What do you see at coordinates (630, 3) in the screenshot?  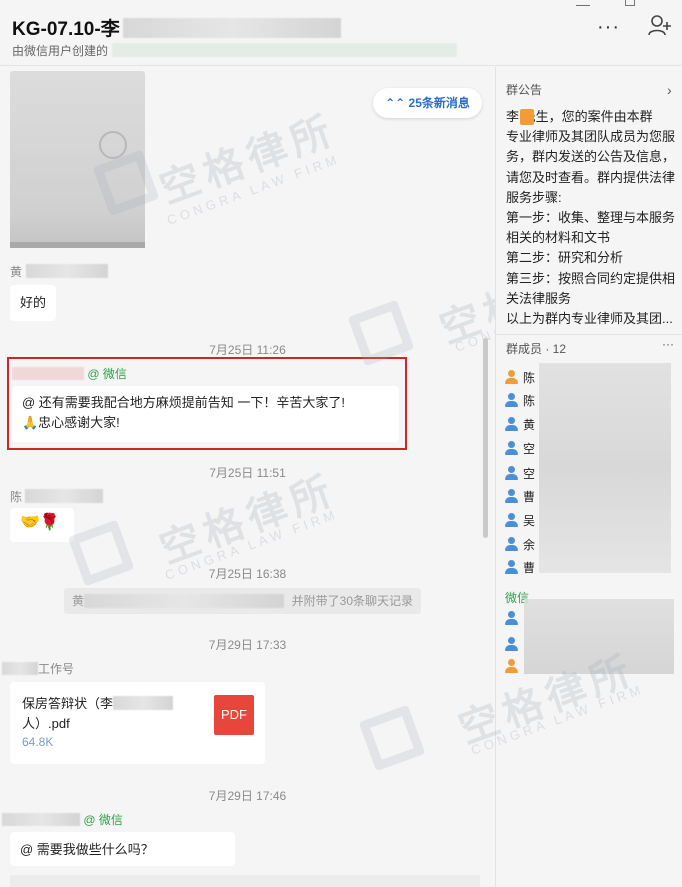 I see `maximize-icon` at bounding box center [630, 3].